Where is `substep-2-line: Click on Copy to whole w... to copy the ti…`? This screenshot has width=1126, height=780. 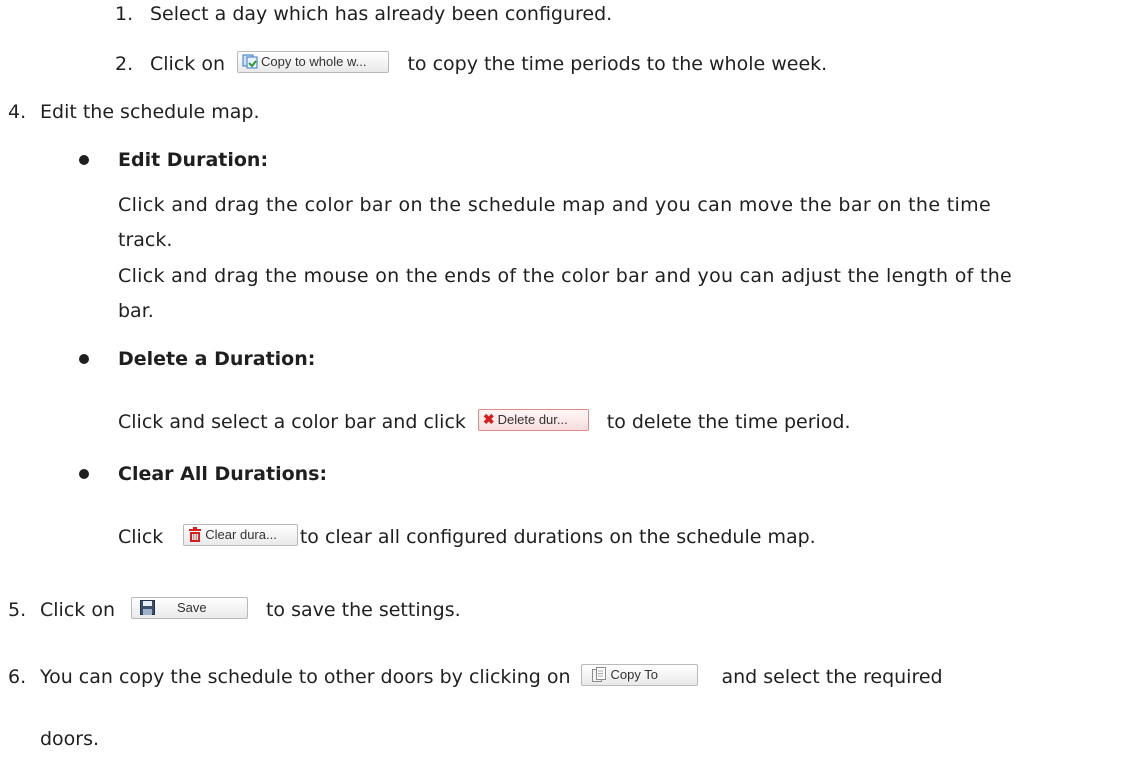
substep-2-line: Click on Copy to whole w... to copy the ti… is located at coordinates (489, 63).